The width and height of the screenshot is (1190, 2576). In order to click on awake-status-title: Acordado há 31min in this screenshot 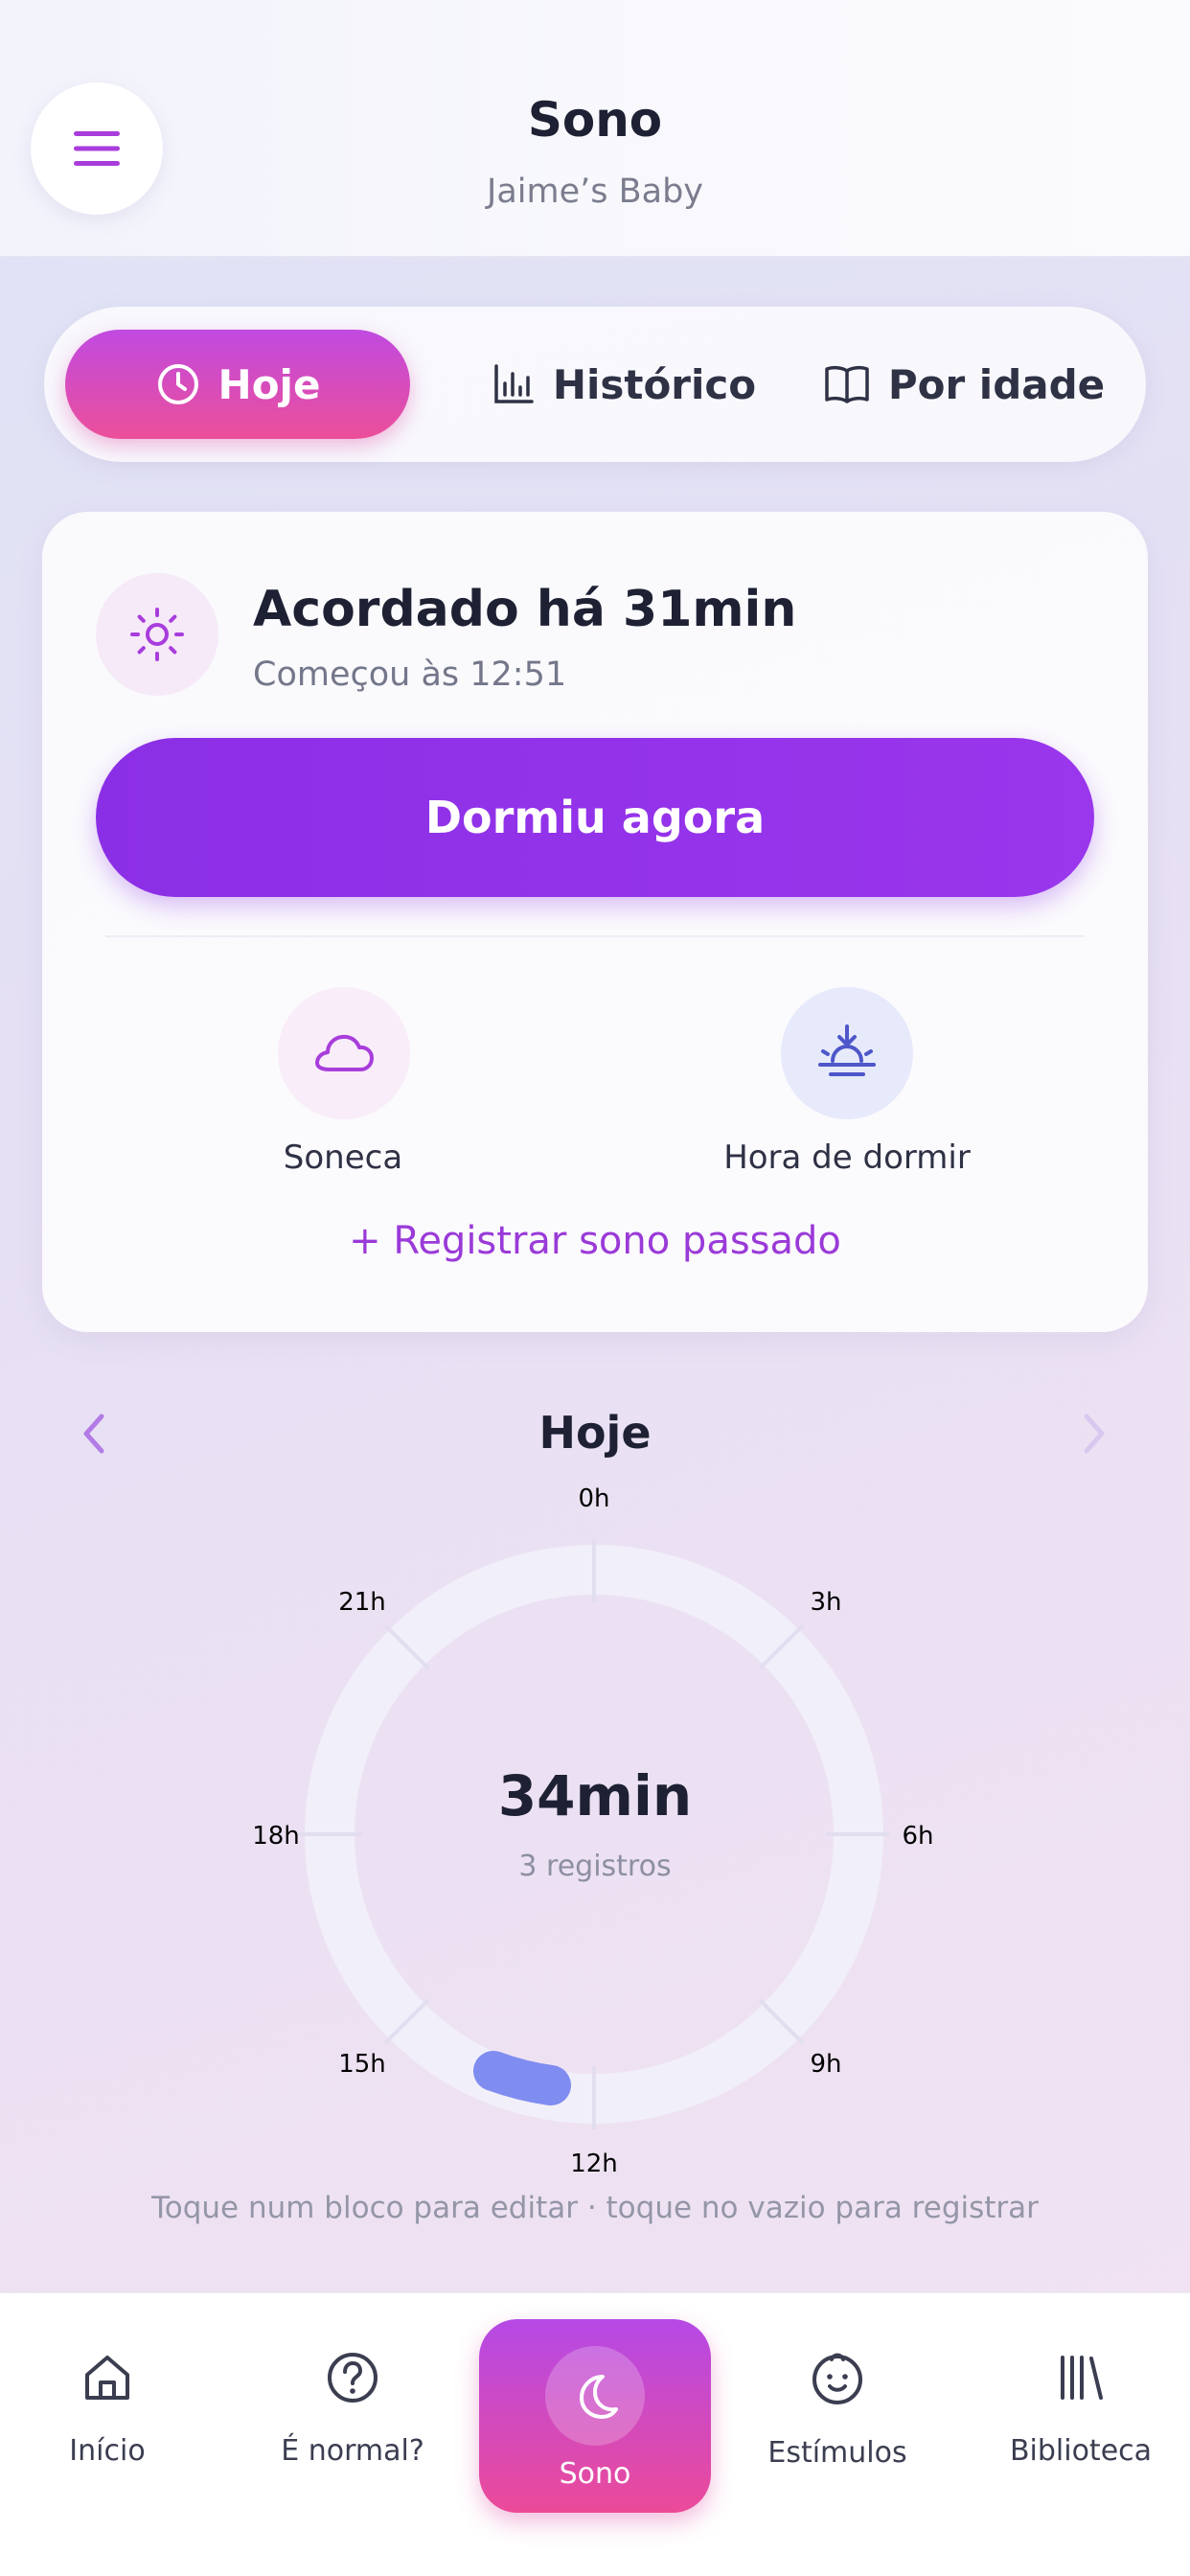, I will do `click(525, 609)`.